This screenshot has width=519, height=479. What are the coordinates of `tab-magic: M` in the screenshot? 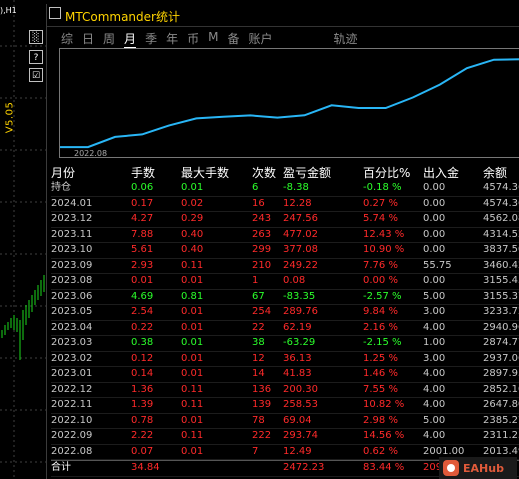 It's located at (213, 39).